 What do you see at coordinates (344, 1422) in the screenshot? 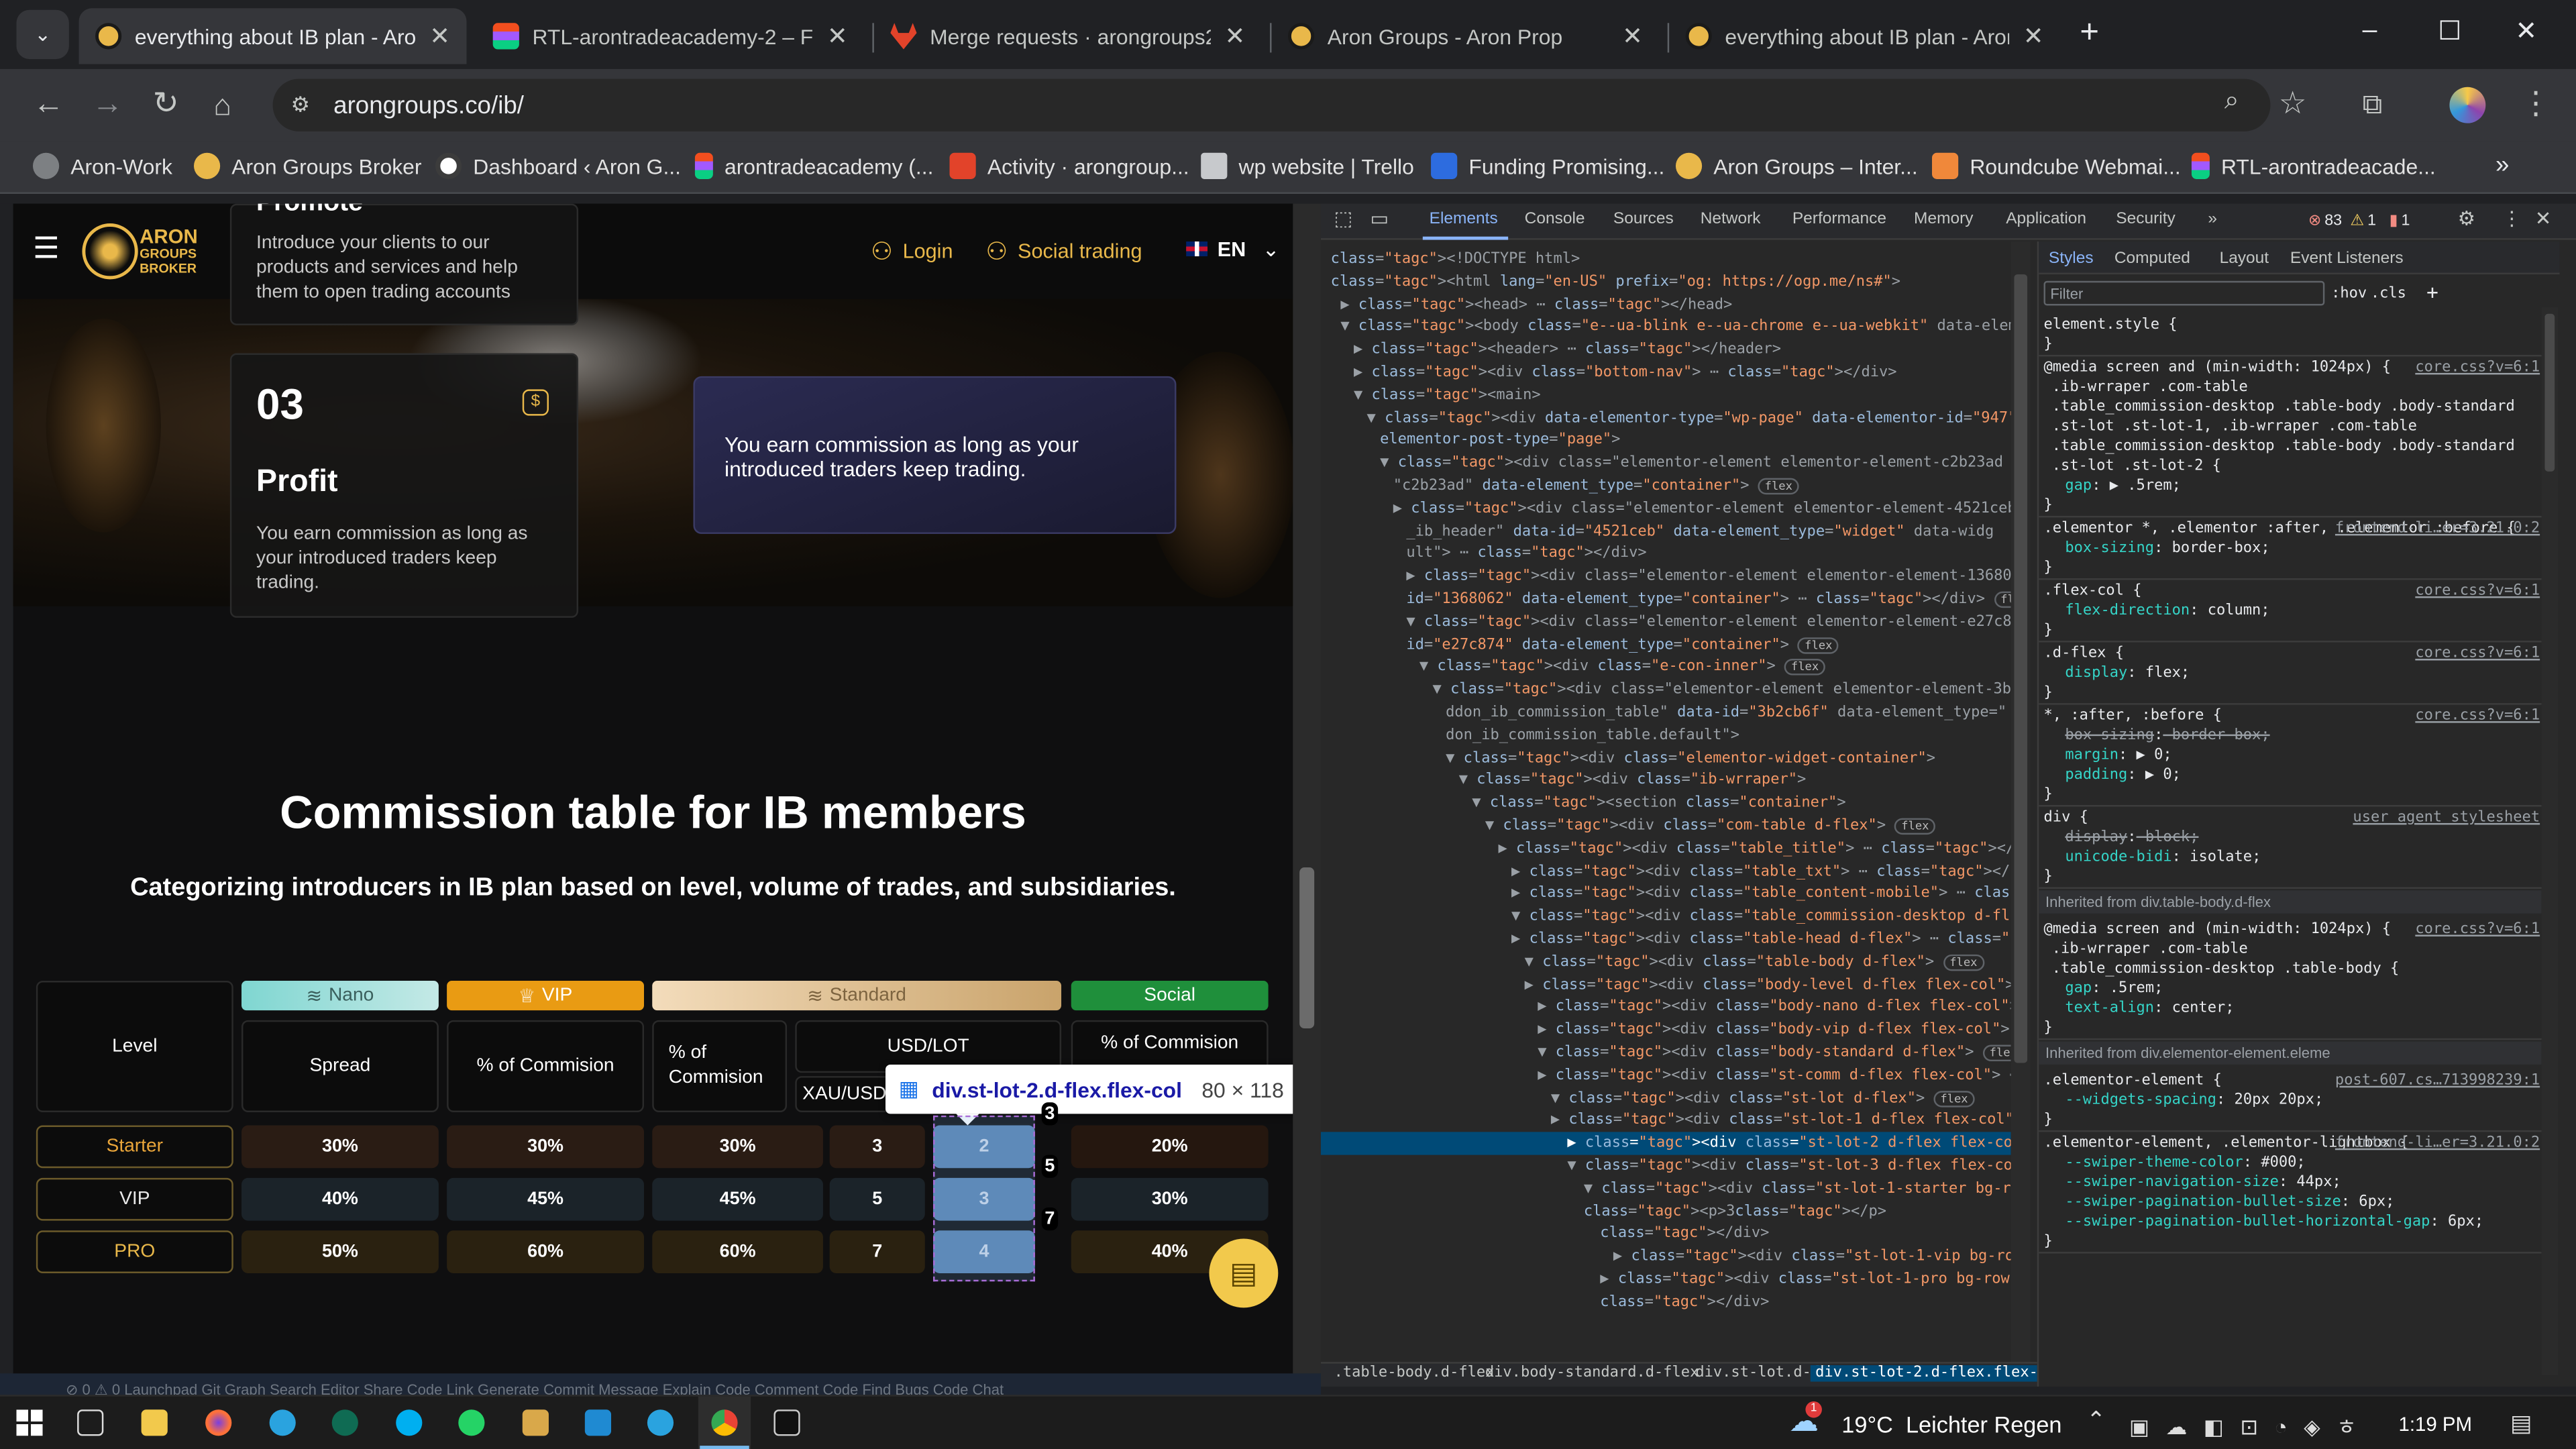
I see `app-icon` at bounding box center [344, 1422].